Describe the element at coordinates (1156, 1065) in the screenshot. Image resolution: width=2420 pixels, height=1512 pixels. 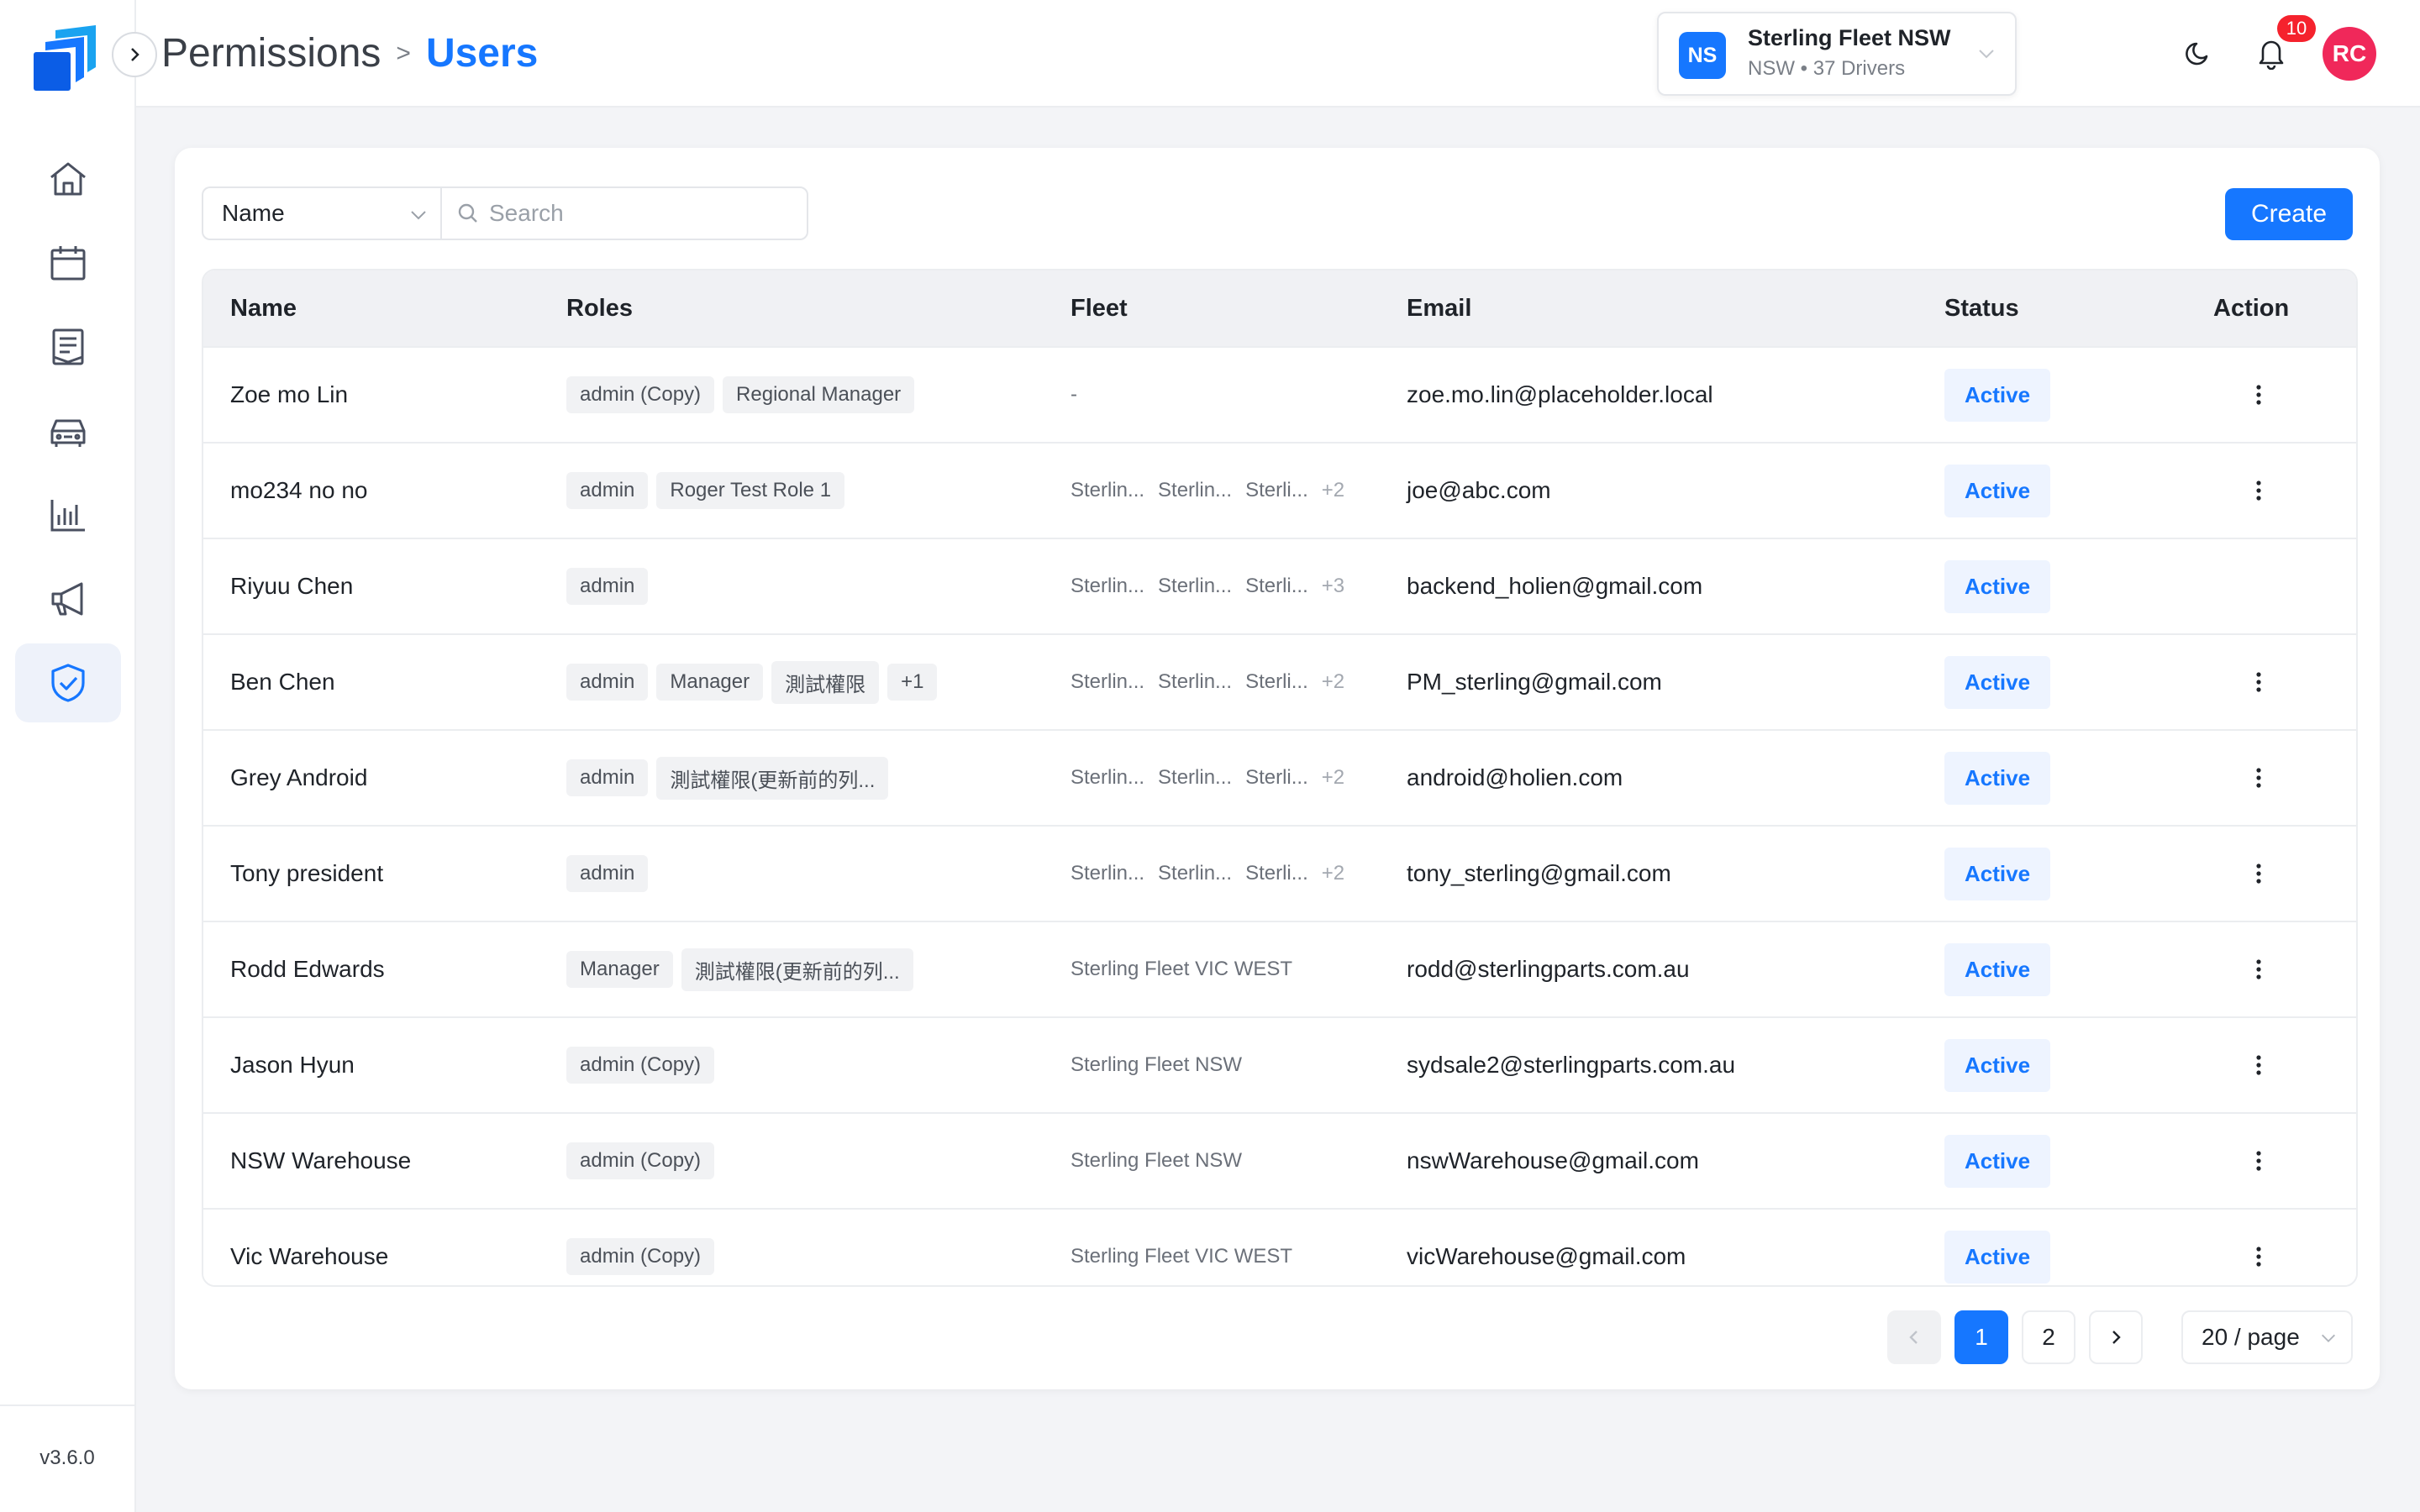
I see `user-fleets: Sterling Fleet NSW` at that location.